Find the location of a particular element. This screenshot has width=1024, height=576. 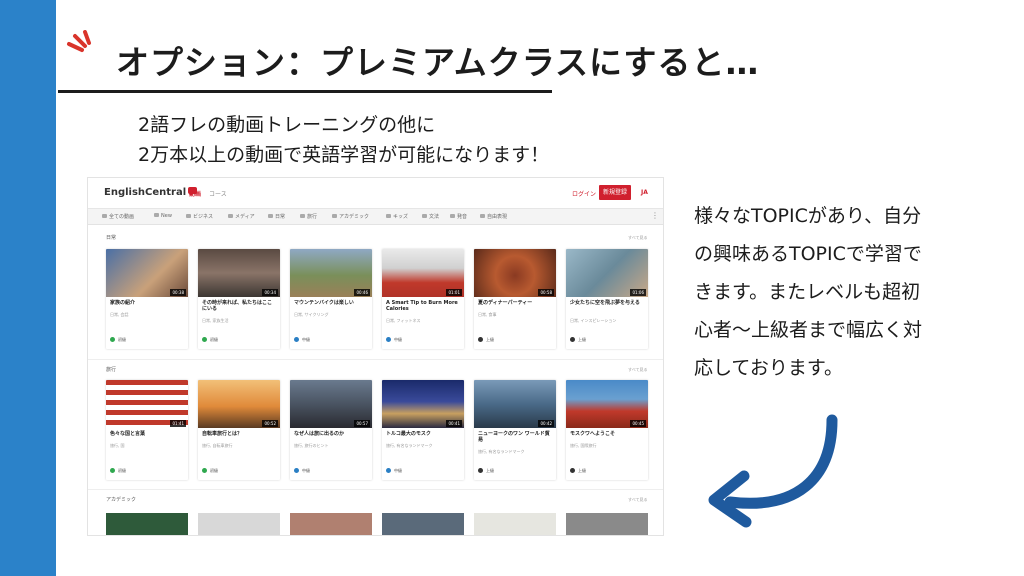

category-label: 発音 is located at coordinates (462, 217).